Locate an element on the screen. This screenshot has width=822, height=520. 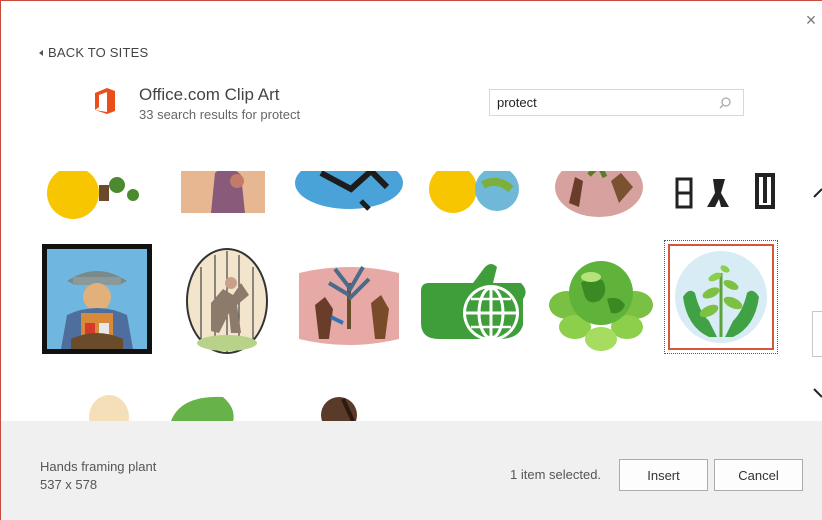
cancel-button: Cancel is located at coordinates (758, 475).